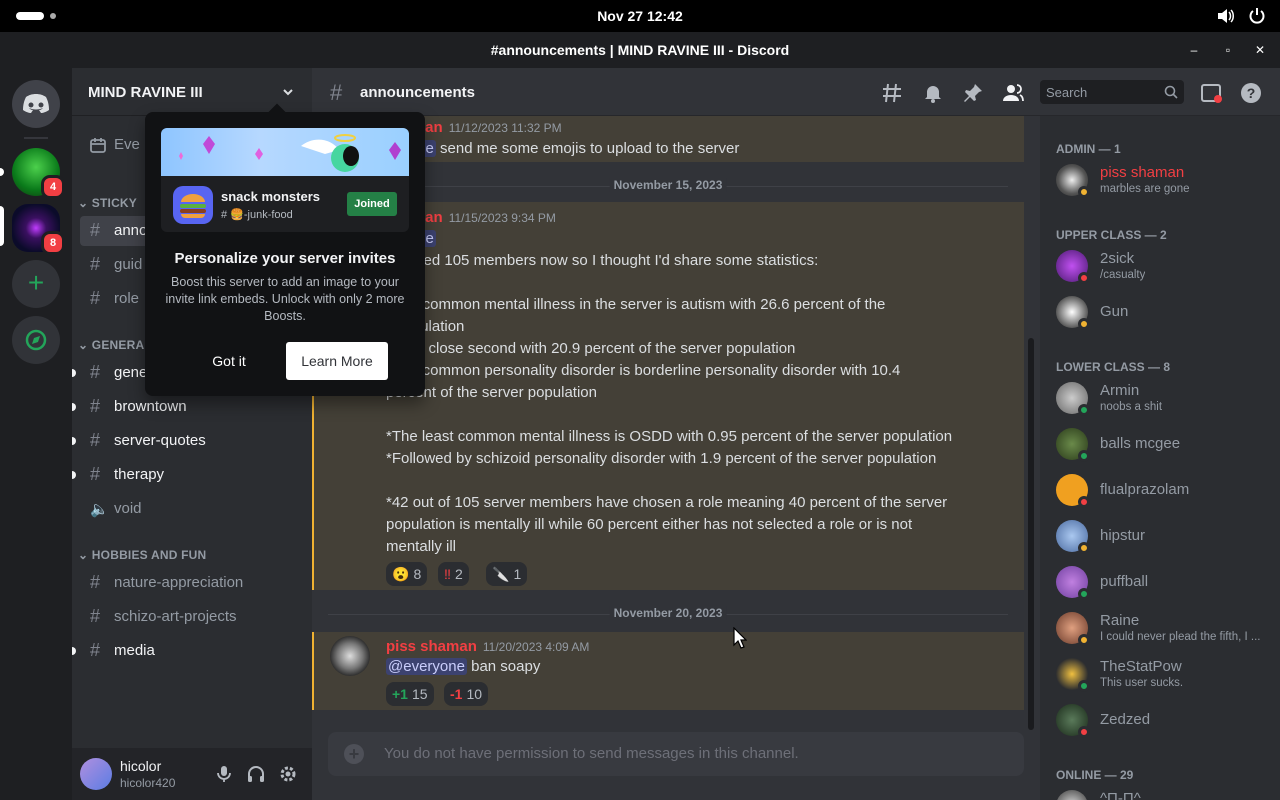 This screenshot has width=1280, height=800. Describe the element at coordinates (426, 666) in the screenshot. I see `everyone-mention: @everyone` at that location.